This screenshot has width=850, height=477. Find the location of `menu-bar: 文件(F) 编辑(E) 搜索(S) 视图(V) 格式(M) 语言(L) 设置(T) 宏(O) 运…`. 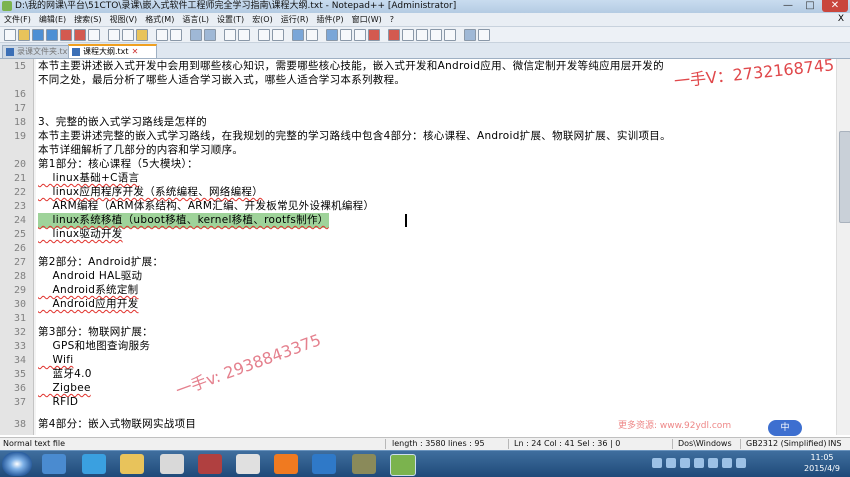

menu-bar: 文件(F) 编辑(E) 搜索(S) 视图(V) 格式(M) 语言(L) 设置(T) 宏(O) 运… is located at coordinates (425, 20).